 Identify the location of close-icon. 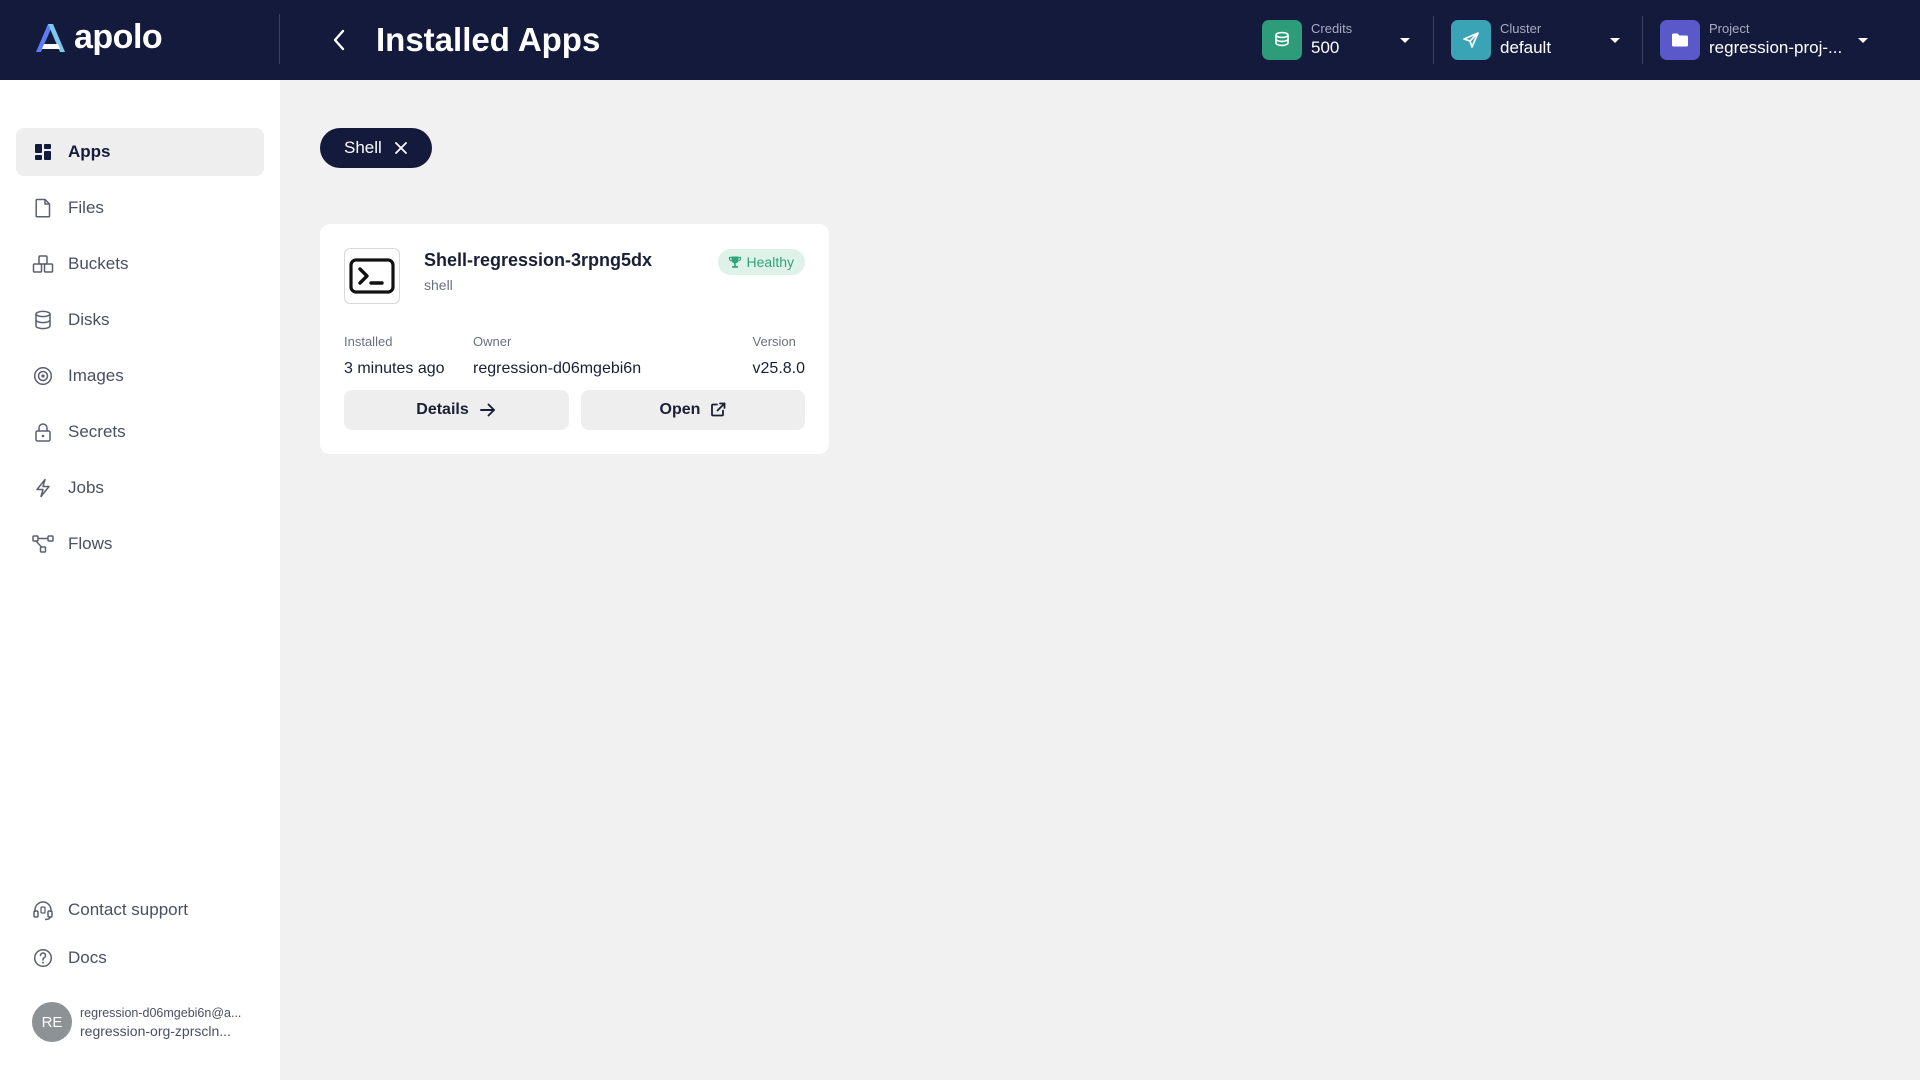
(401, 148).